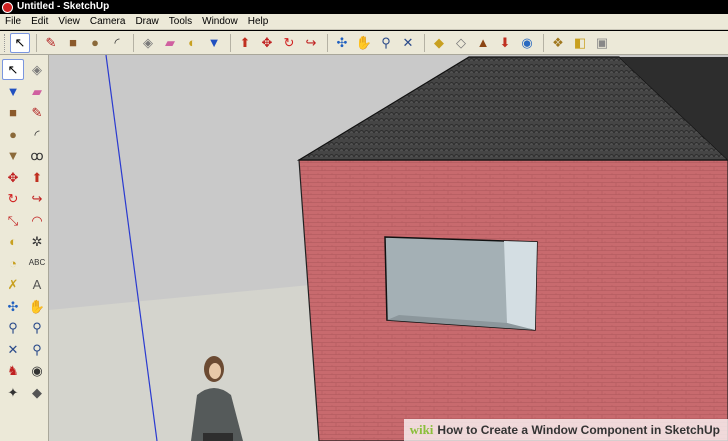 This screenshot has width=728, height=441. Describe the element at coordinates (37, 327) in the screenshot. I see `zoom-window-icon: ⚲` at that location.